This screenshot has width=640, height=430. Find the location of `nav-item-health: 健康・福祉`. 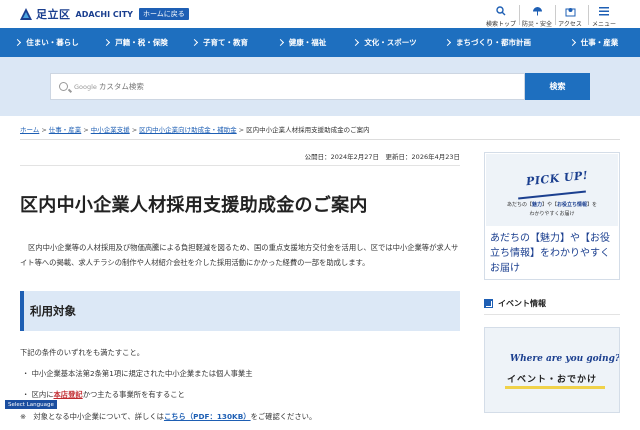

nav-item-health: 健康・福祉 is located at coordinates (302, 42).